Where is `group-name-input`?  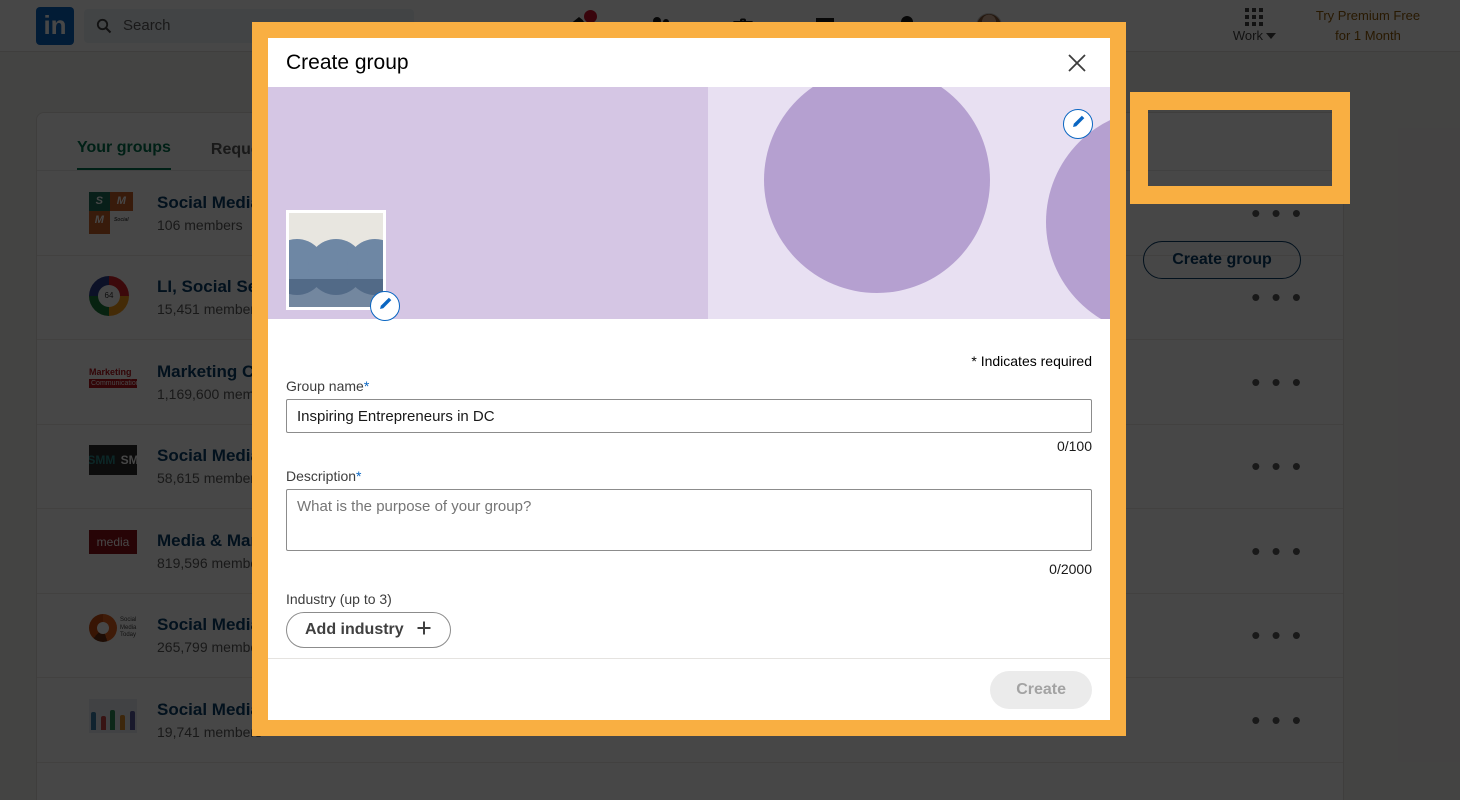
group-name-input is located at coordinates (689, 416).